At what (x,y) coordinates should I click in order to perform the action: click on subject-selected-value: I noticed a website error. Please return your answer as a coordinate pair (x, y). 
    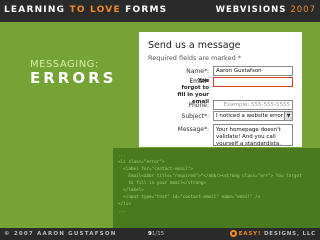
    Looking at the image, I should click on (250, 116).